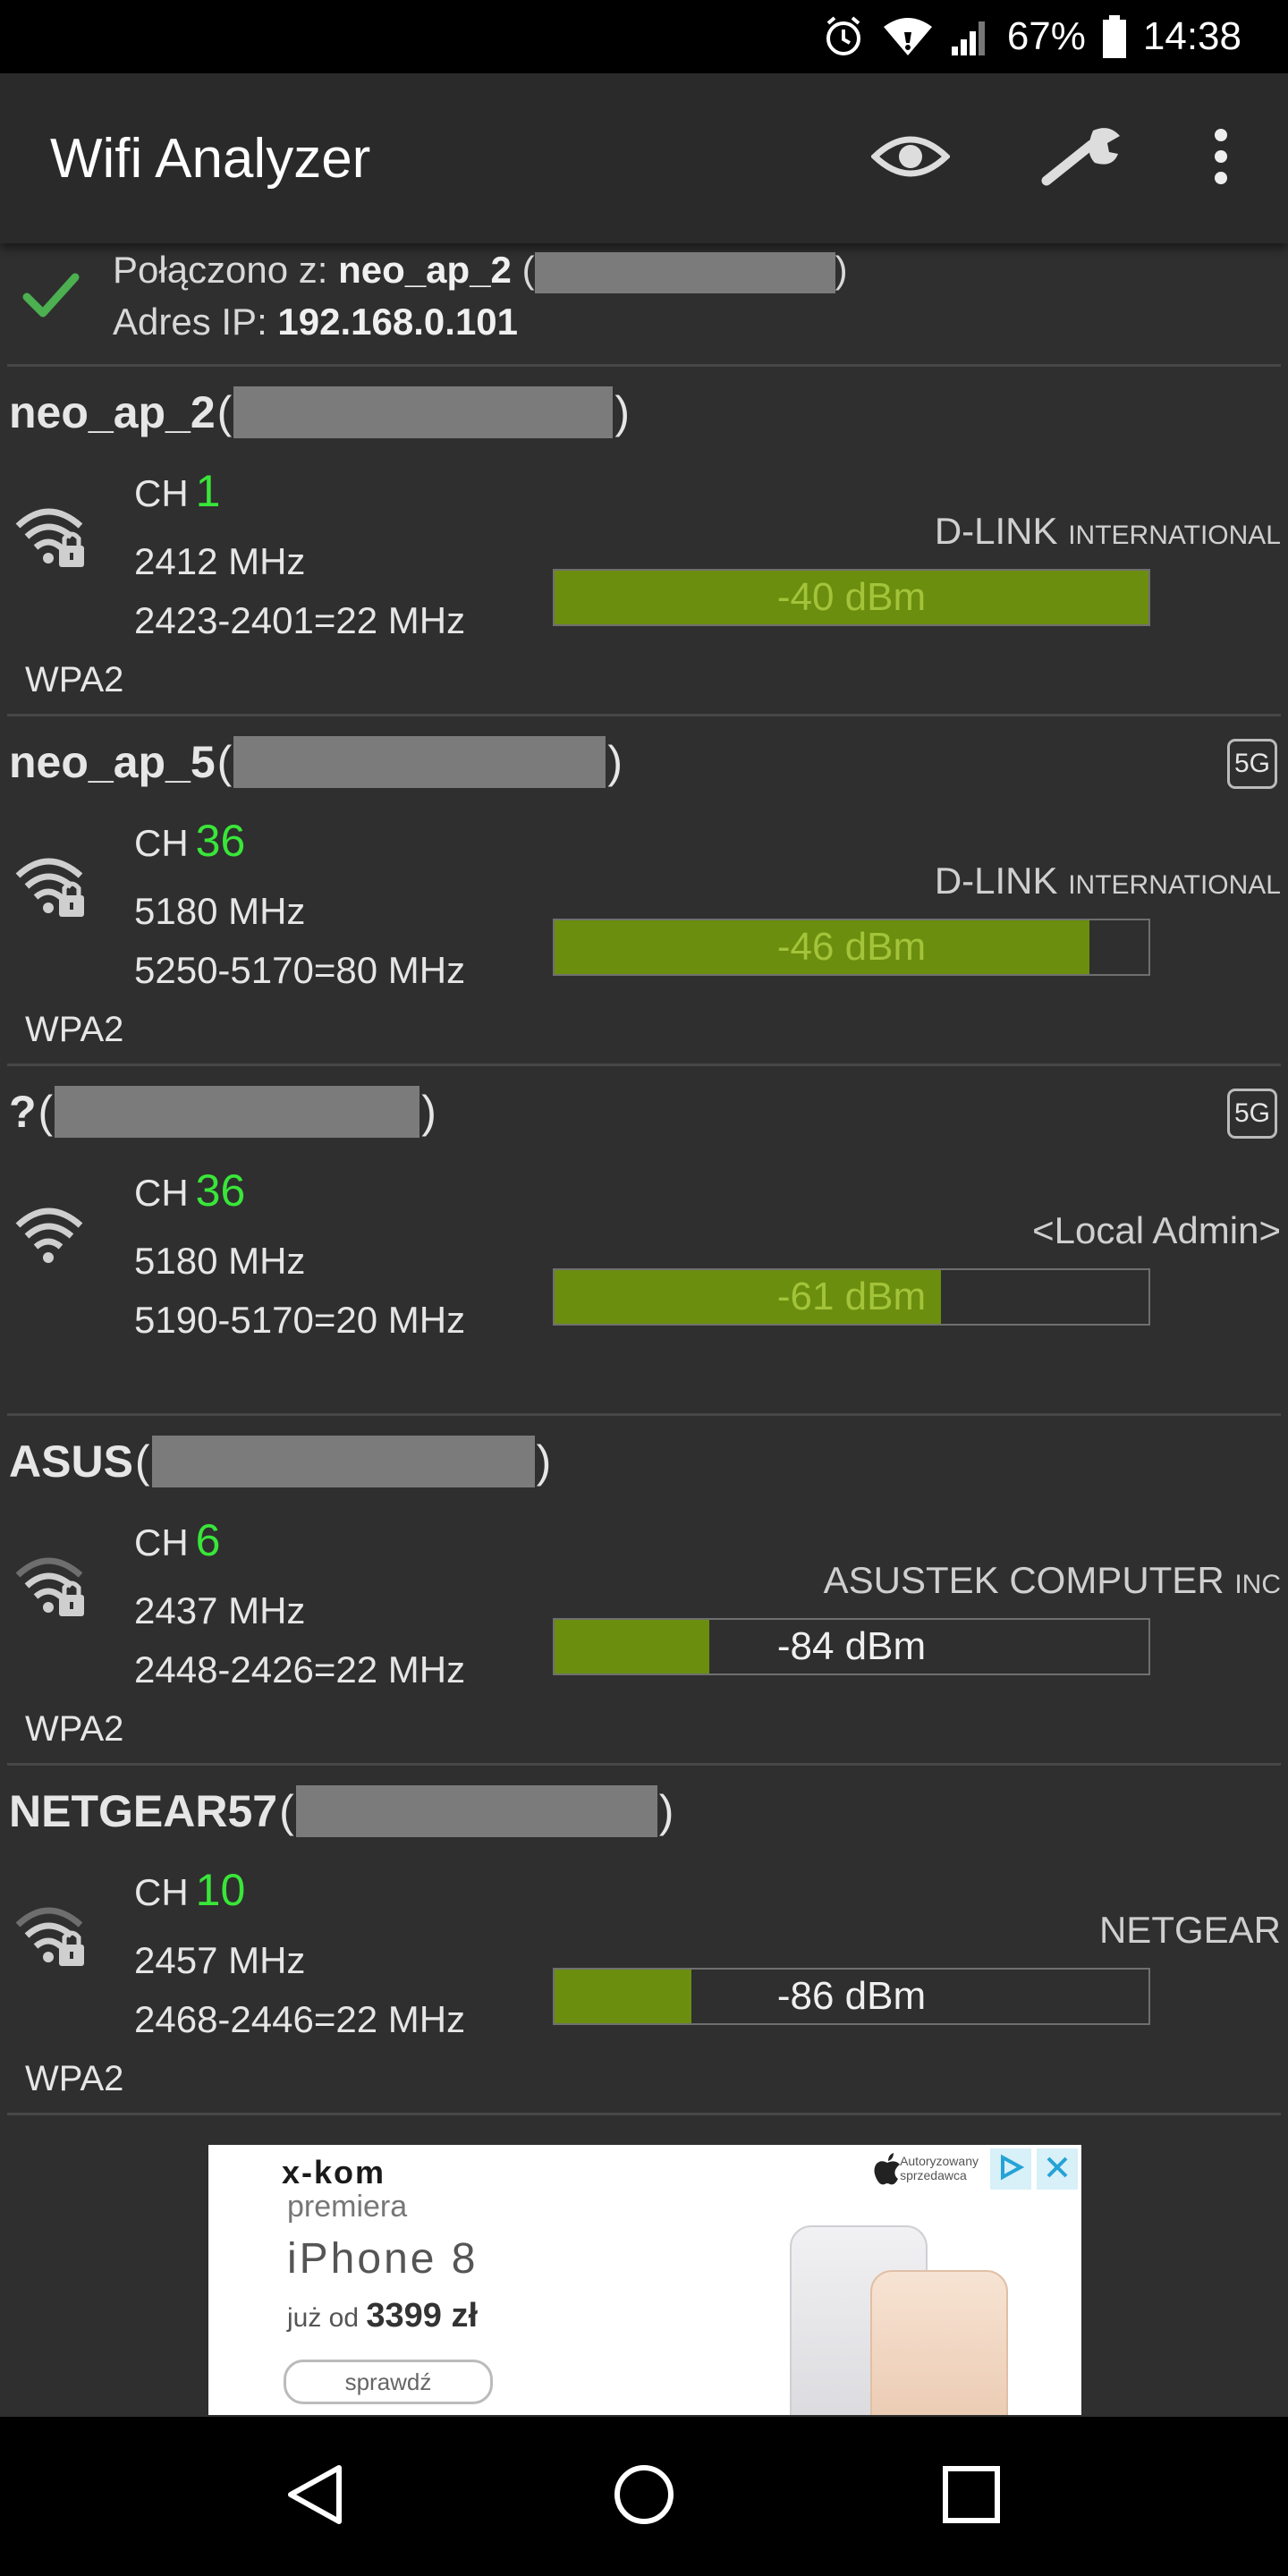 The height and width of the screenshot is (2576, 1288). I want to click on adchoices-icon, so click(1011, 2169).